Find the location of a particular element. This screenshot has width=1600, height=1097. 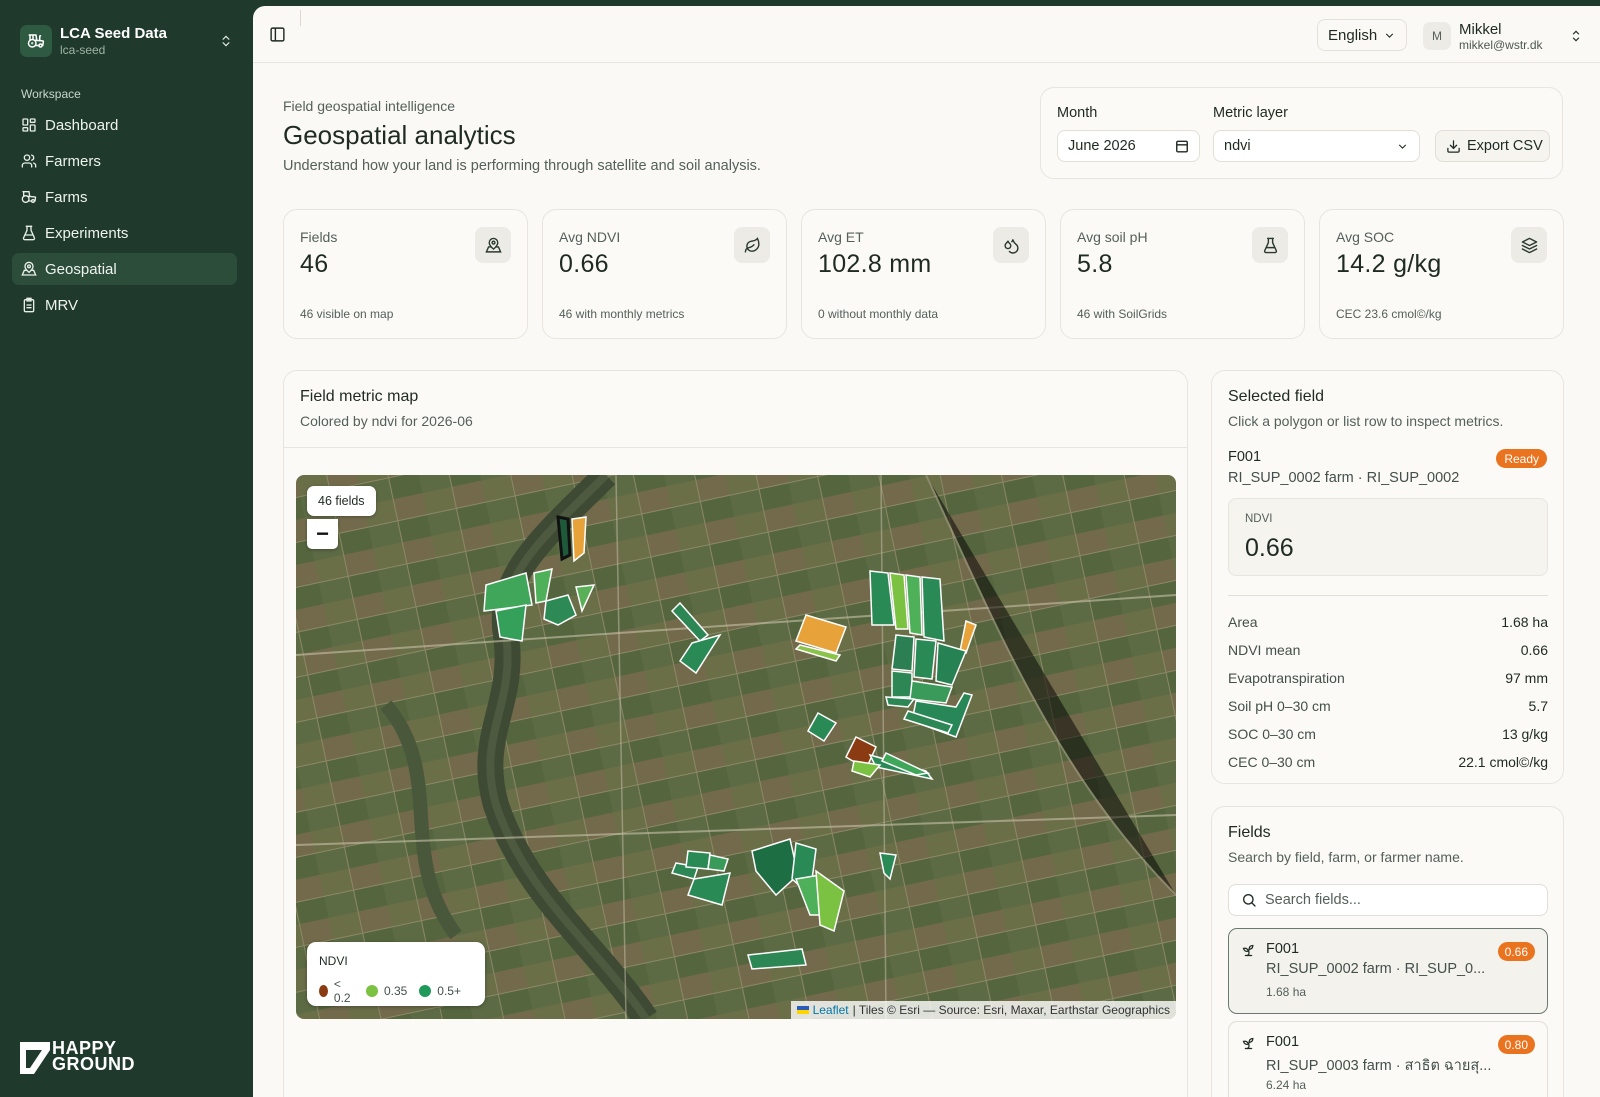

selected-field-title: Selected field is located at coordinates (1276, 396).